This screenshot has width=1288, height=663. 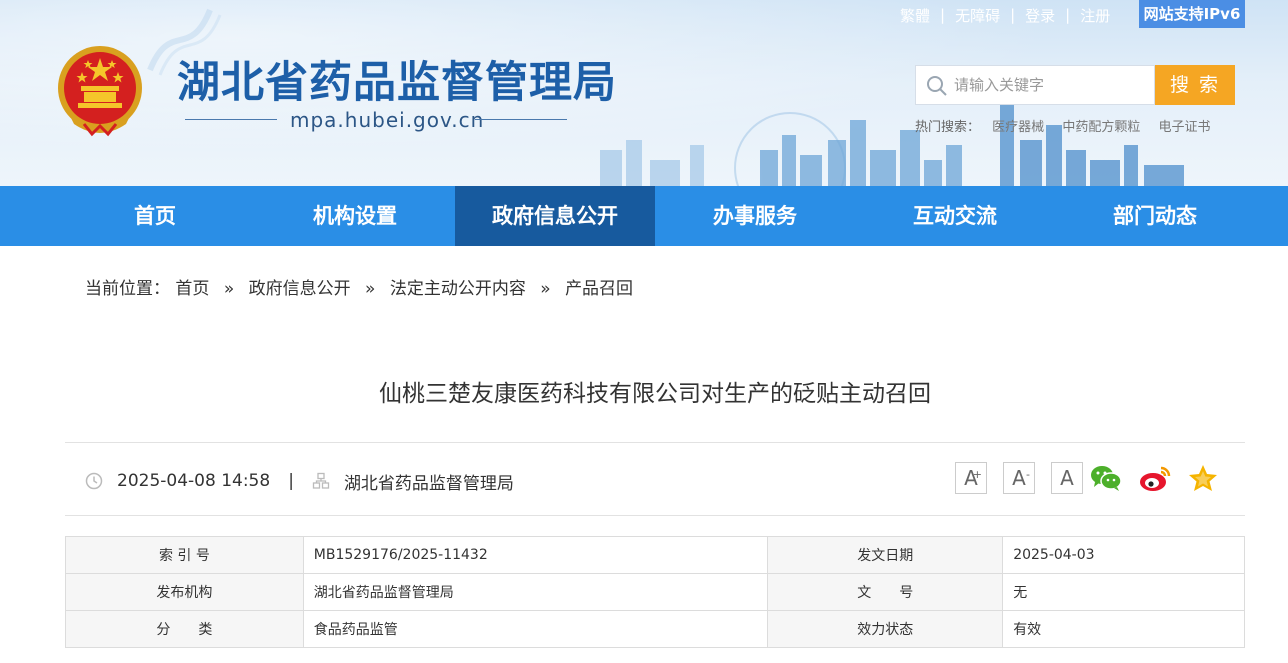 What do you see at coordinates (977, 474) in the screenshot?
I see `font-button-sup: +` at bounding box center [977, 474].